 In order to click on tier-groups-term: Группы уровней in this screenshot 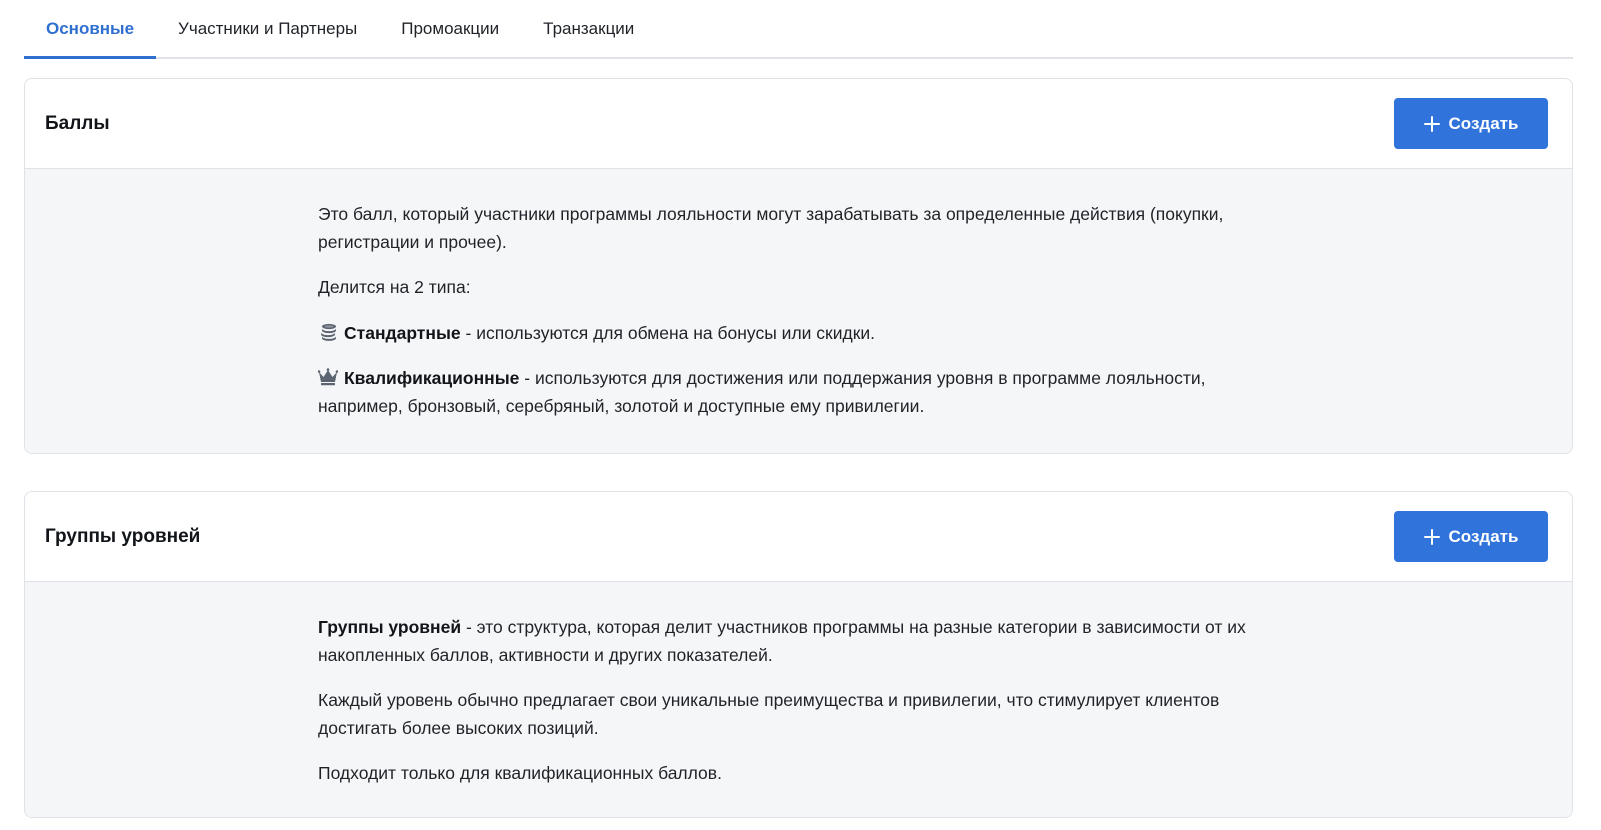, I will do `click(390, 627)`.